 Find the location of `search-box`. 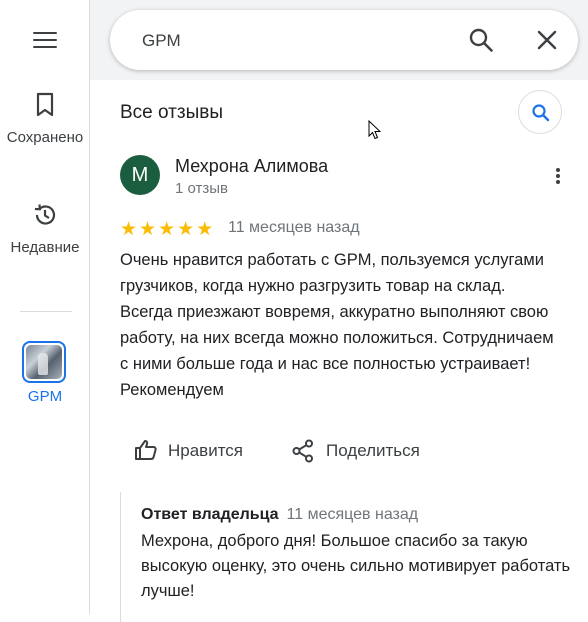

search-box is located at coordinates (344, 40).